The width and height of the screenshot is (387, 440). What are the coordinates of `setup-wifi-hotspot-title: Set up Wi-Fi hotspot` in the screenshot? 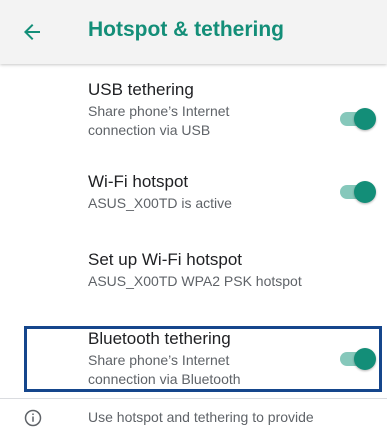 It's located at (165, 259).